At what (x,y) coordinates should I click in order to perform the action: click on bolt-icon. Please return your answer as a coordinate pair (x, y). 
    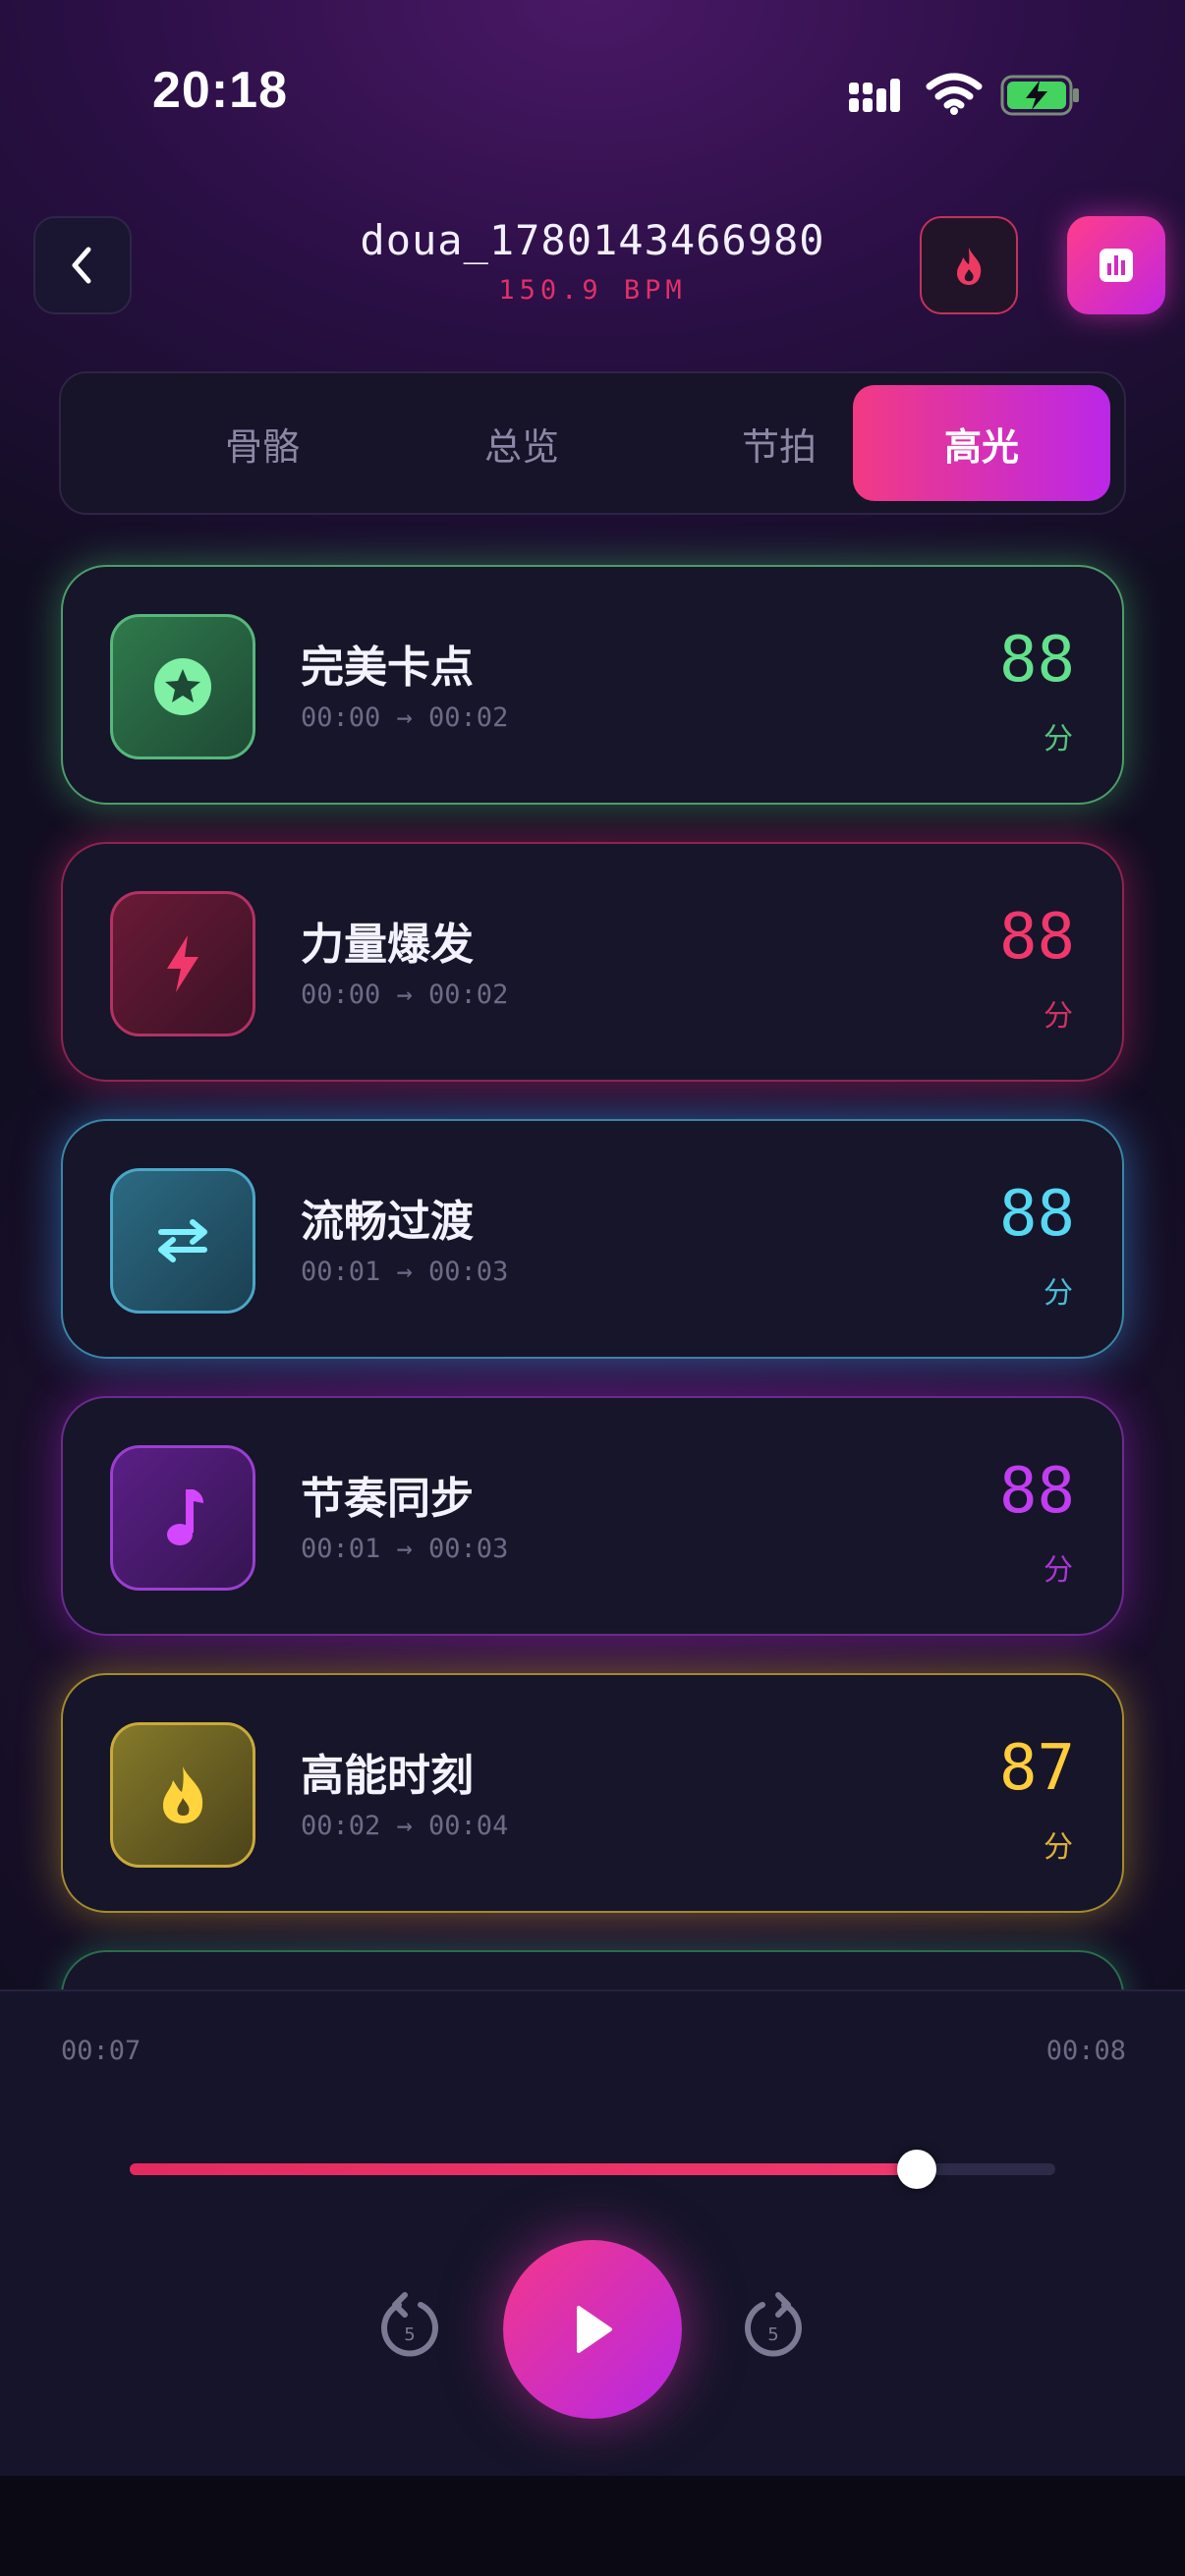
    Looking at the image, I should click on (183, 963).